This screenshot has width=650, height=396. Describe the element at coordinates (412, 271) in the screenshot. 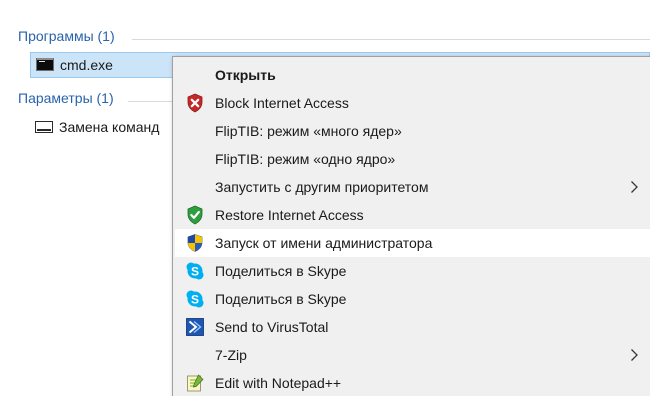

I see `menu-item-share-skype-1: S Поделиться в Skype` at that location.